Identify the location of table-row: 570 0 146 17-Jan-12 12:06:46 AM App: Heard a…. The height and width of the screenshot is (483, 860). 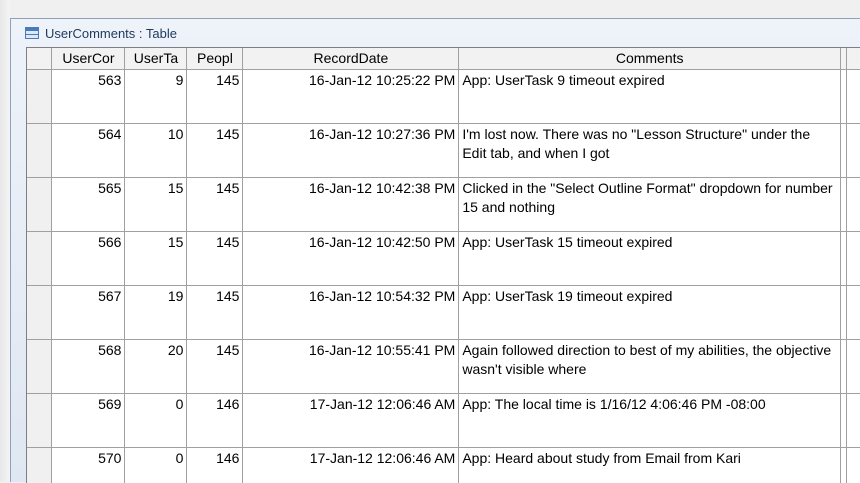
(443, 465).